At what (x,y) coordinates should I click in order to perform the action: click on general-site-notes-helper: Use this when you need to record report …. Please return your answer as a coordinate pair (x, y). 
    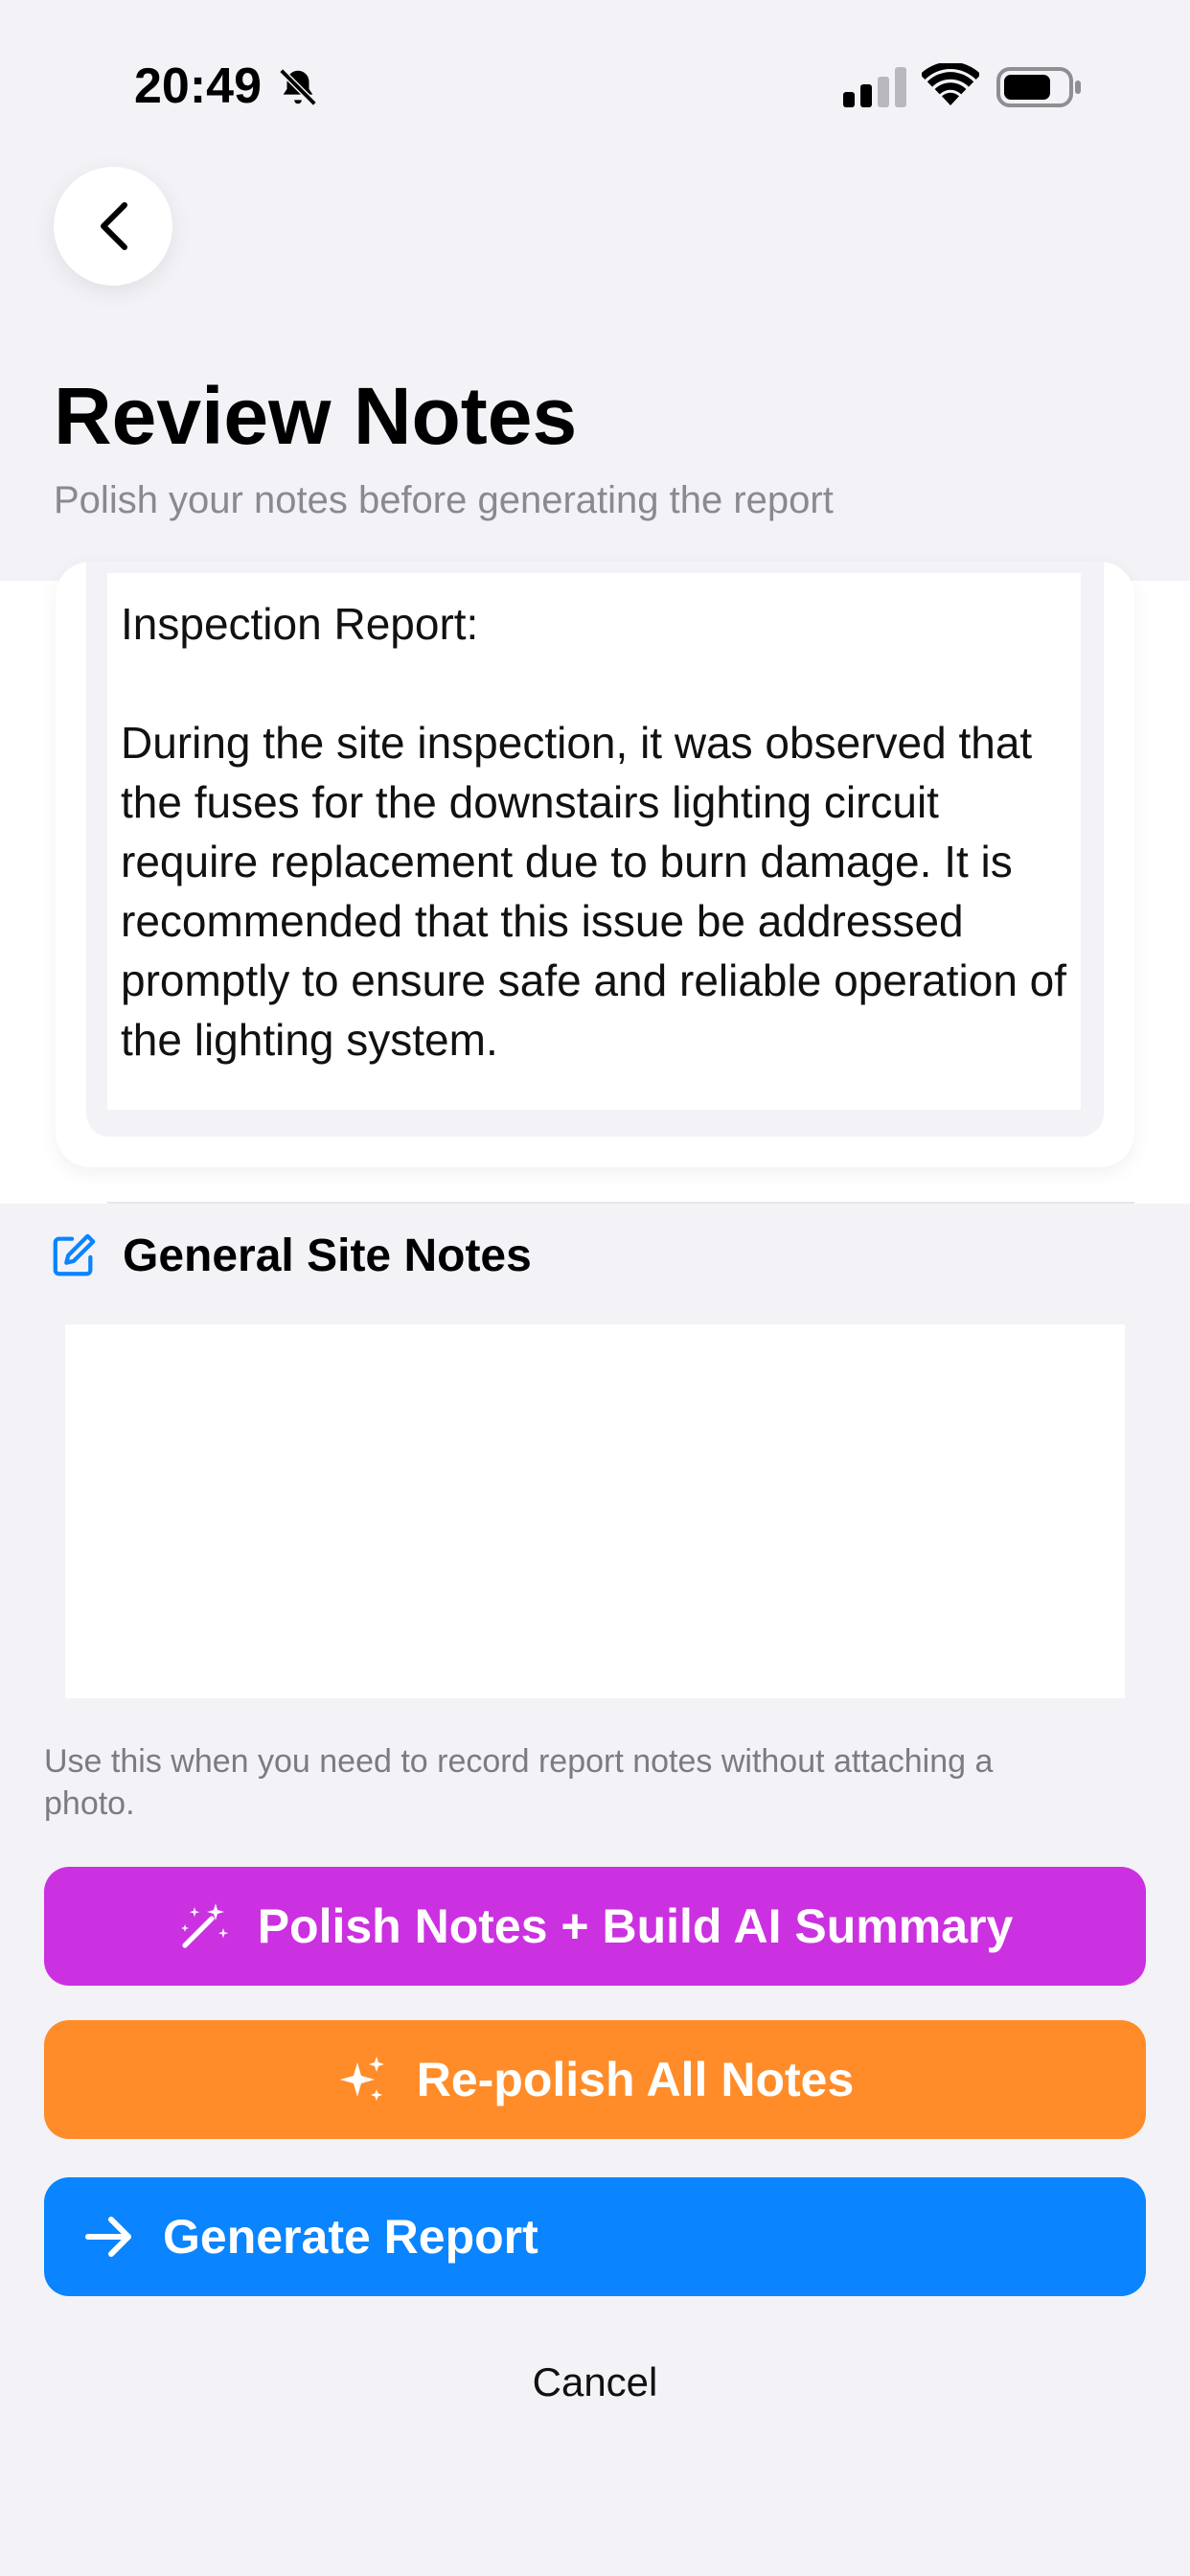
    Looking at the image, I should click on (519, 1782).